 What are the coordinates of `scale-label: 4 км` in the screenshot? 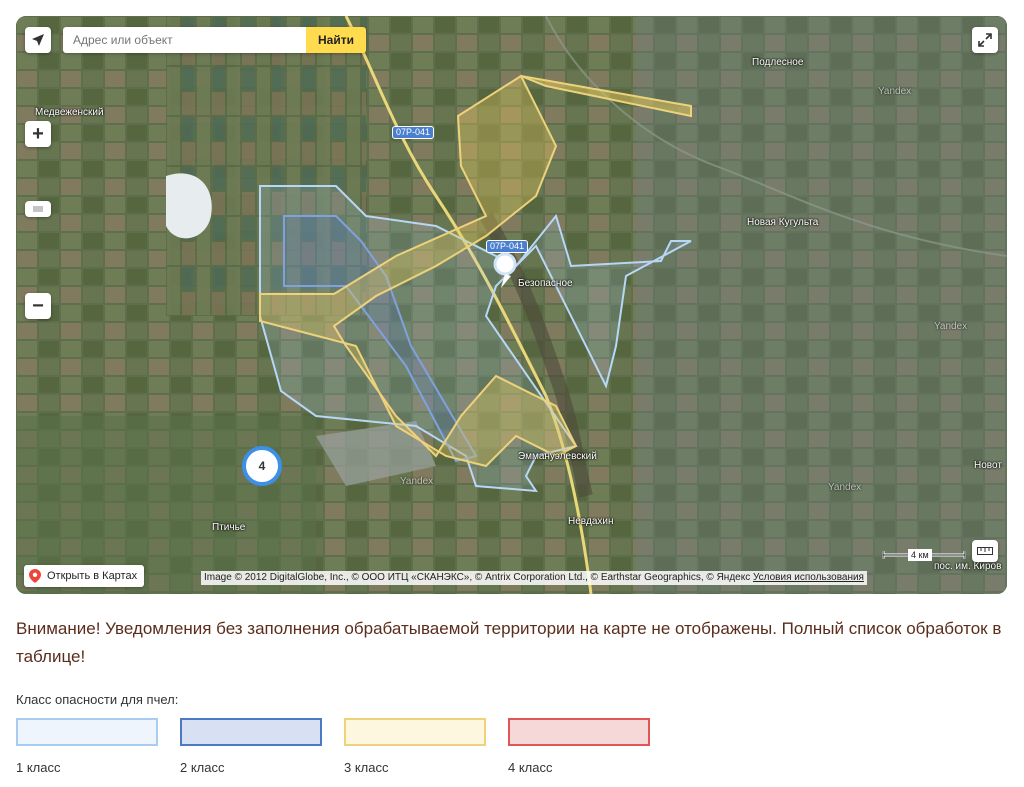 It's located at (920, 555).